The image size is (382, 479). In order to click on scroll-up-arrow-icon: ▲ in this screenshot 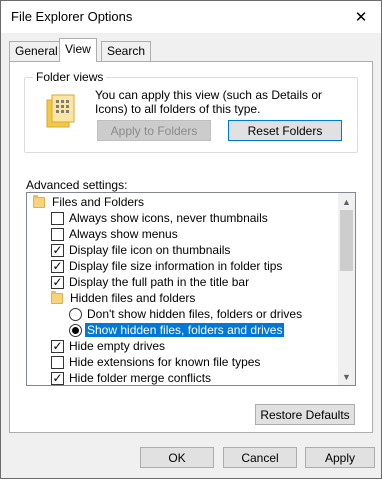, I will do `click(346, 201)`.